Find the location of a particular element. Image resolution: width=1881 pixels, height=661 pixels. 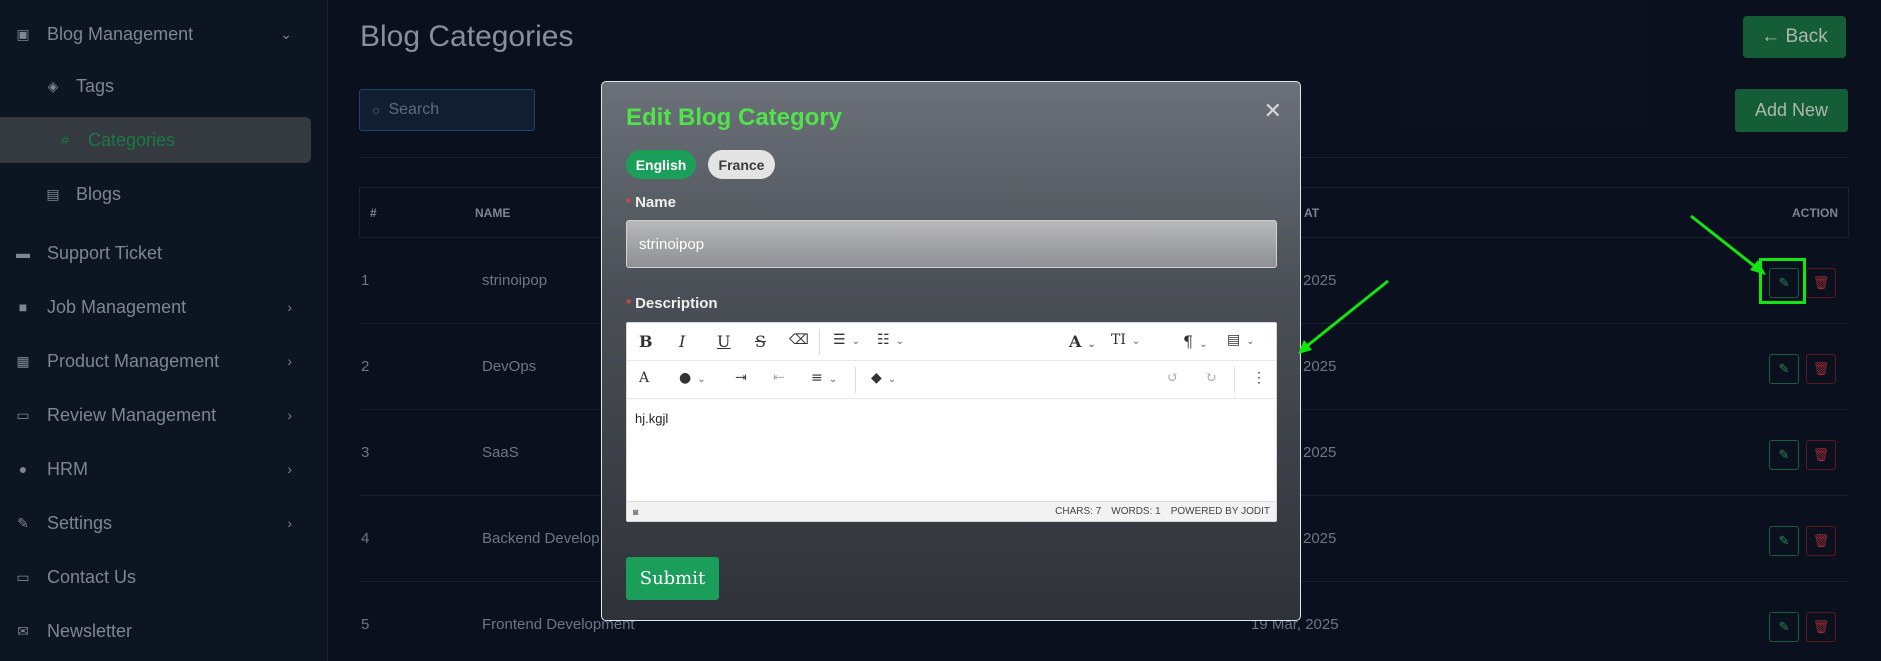

annotation-highlight-box is located at coordinates (1782, 281).